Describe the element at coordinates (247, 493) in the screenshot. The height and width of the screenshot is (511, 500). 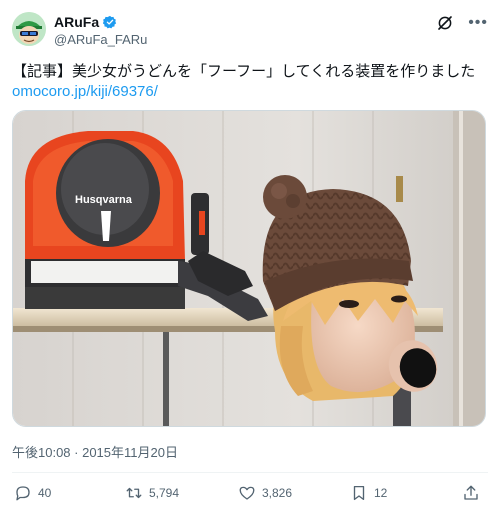
I see `like-icon` at that location.